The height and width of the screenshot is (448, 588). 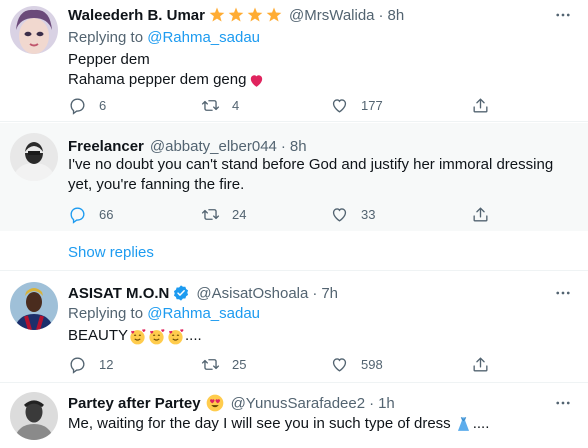 I want to click on tweet-text-line: yet, you're fanning the fire., so click(x=156, y=184).